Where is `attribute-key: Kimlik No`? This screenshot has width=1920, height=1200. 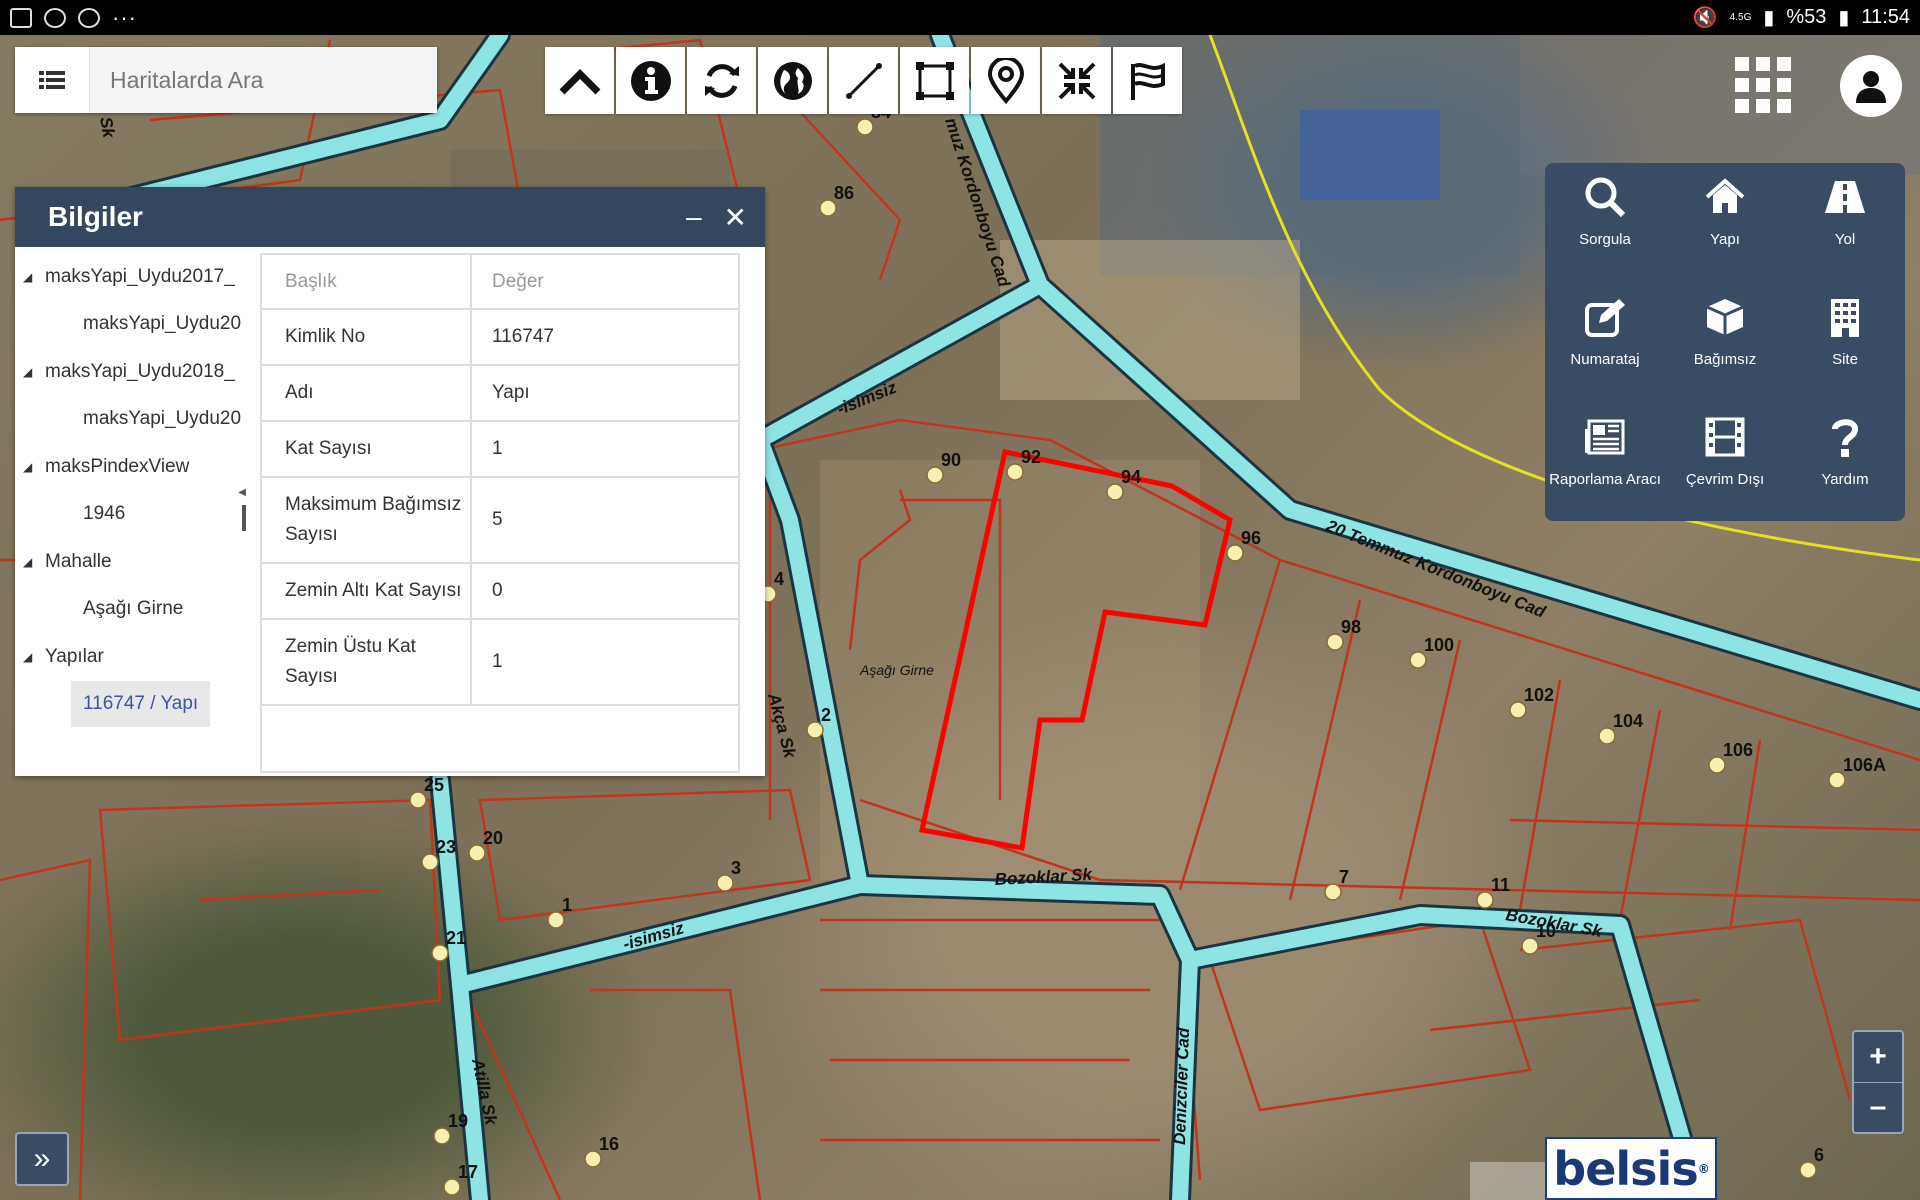
attribute-key: Kimlik No is located at coordinates (367, 337).